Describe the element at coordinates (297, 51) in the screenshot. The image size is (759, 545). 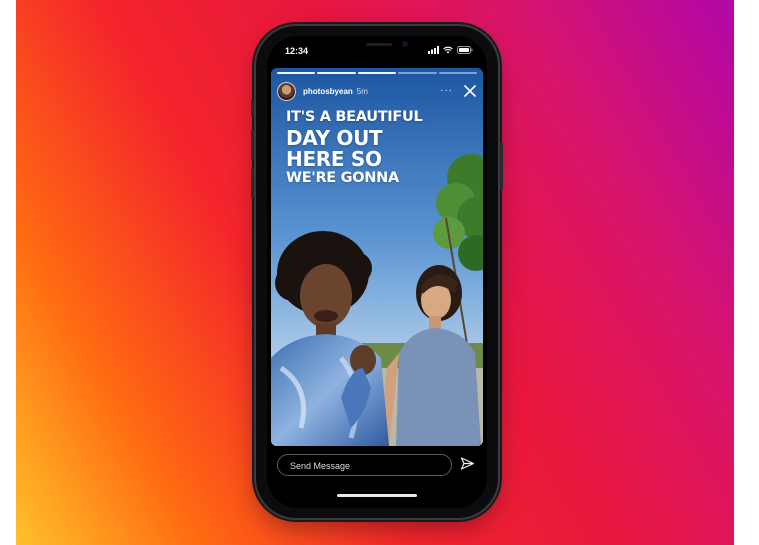
I see `status-time: 12:34` at that location.